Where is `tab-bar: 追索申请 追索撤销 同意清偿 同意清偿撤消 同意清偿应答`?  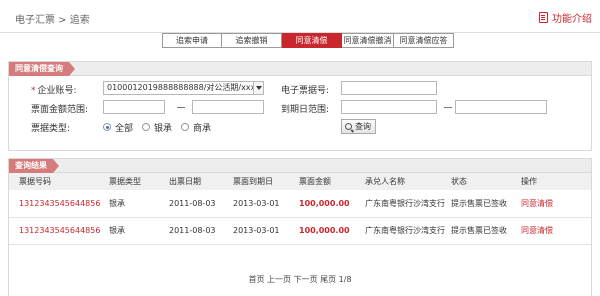 tab-bar: 追索申请 追索撤销 同意清偿 同意清偿撤消 同意清偿应答 is located at coordinates (308, 40).